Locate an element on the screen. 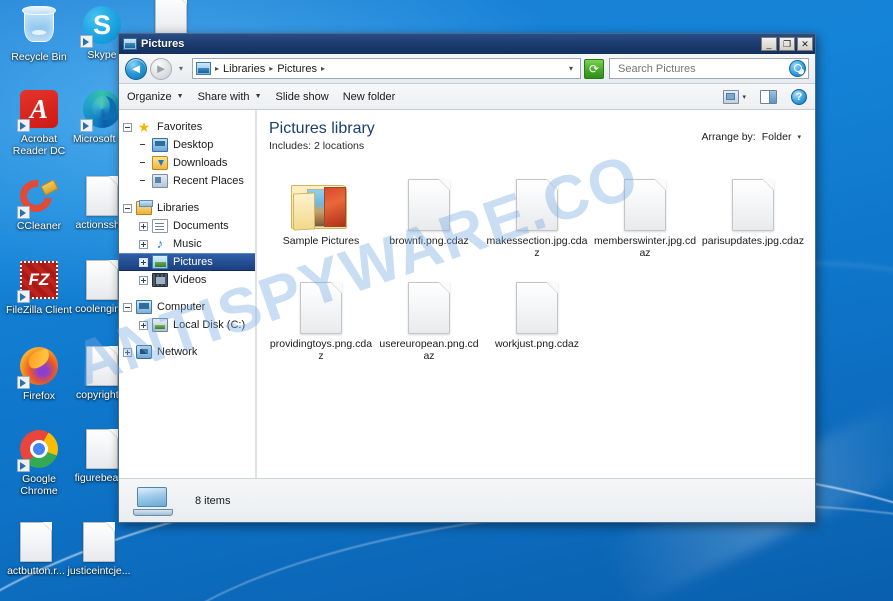 The width and height of the screenshot is (893, 601). help-icon: ? is located at coordinates (799, 96).